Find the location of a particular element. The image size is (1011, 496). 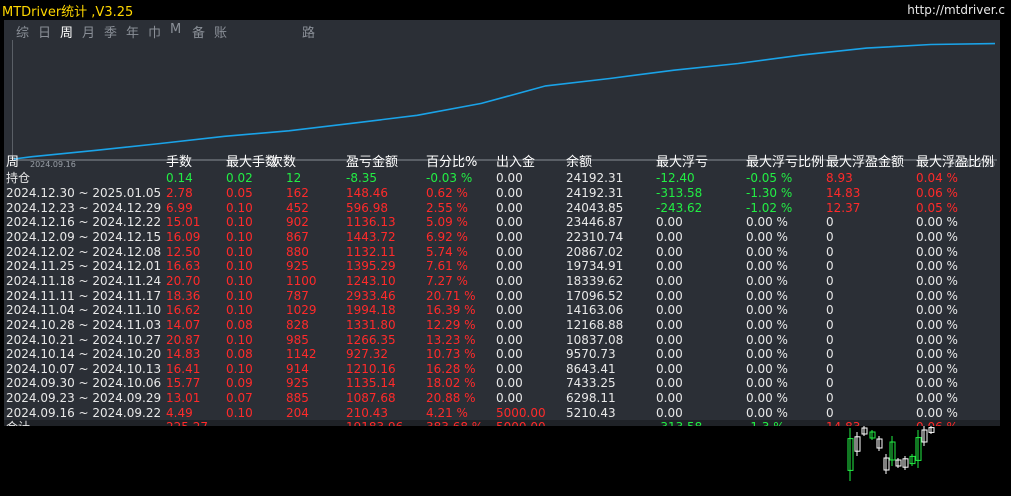

table-cell: 1142 is located at coordinates (301, 354).